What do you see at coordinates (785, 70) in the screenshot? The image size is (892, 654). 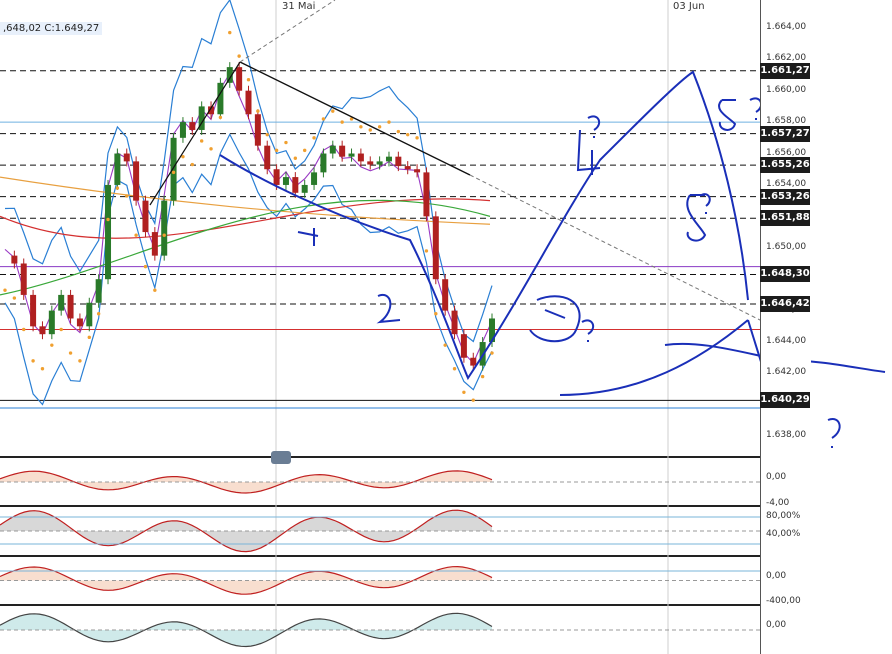 I see `level-label: 1.661,27` at bounding box center [785, 70].